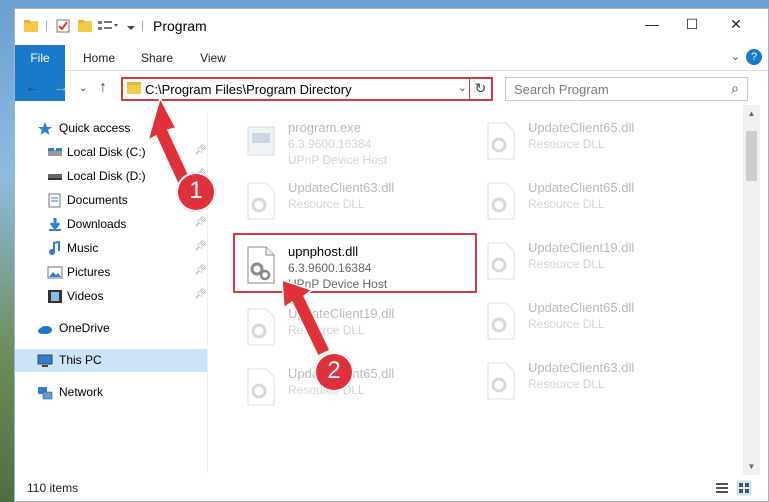 Image resolution: width=769 pixels, height=502 pixels. I want to click on up-arrow-icon: ↑, so click(103, 88).